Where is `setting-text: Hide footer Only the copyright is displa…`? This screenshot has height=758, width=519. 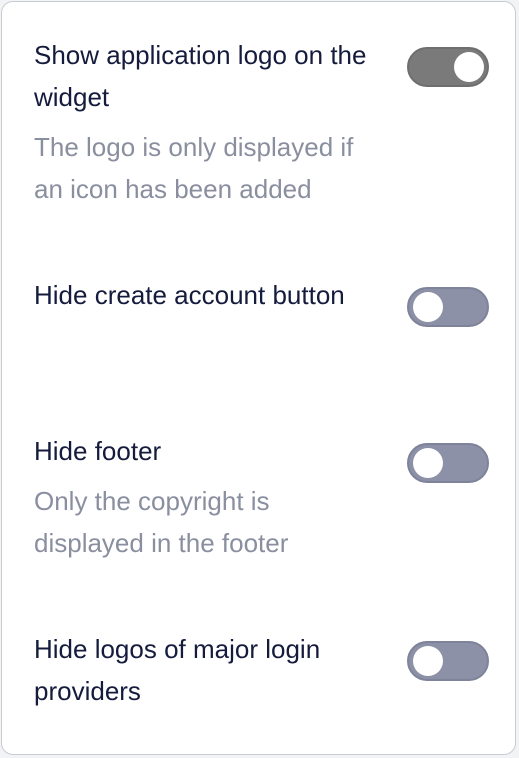
setting-text: Hide footer Only the copyright is displa… is located at coordinates (206, 497).